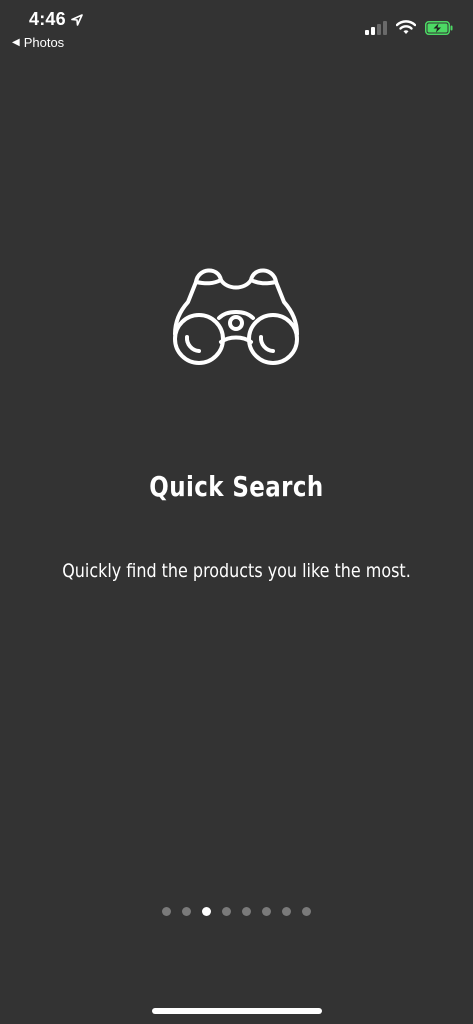 This screenshot has width=473, height=1024. What do you see at coordinates (236, 911) in the screenshot?
I see `page-indicator` at bounding box center [236, 911].